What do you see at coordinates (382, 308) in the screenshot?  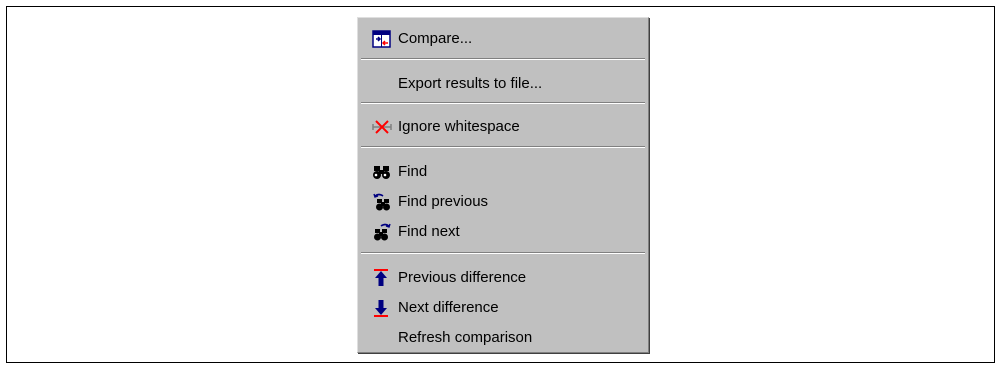 I see `arrow-down-icon` at bounding box center [382, 308].